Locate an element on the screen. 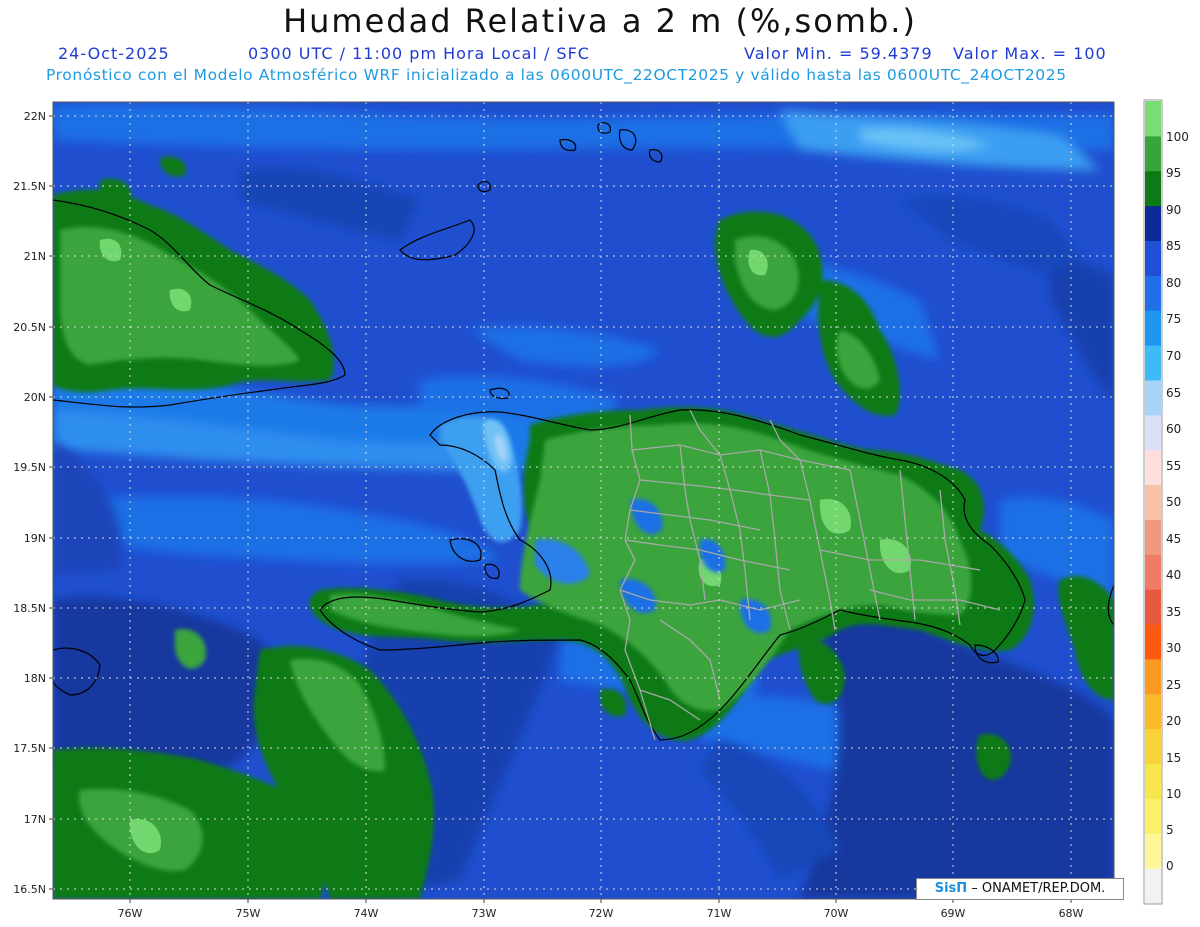 The height and width of the screenshot is (927, 1200). colorbar-label: 45 is located at coordinates (1173, 539).